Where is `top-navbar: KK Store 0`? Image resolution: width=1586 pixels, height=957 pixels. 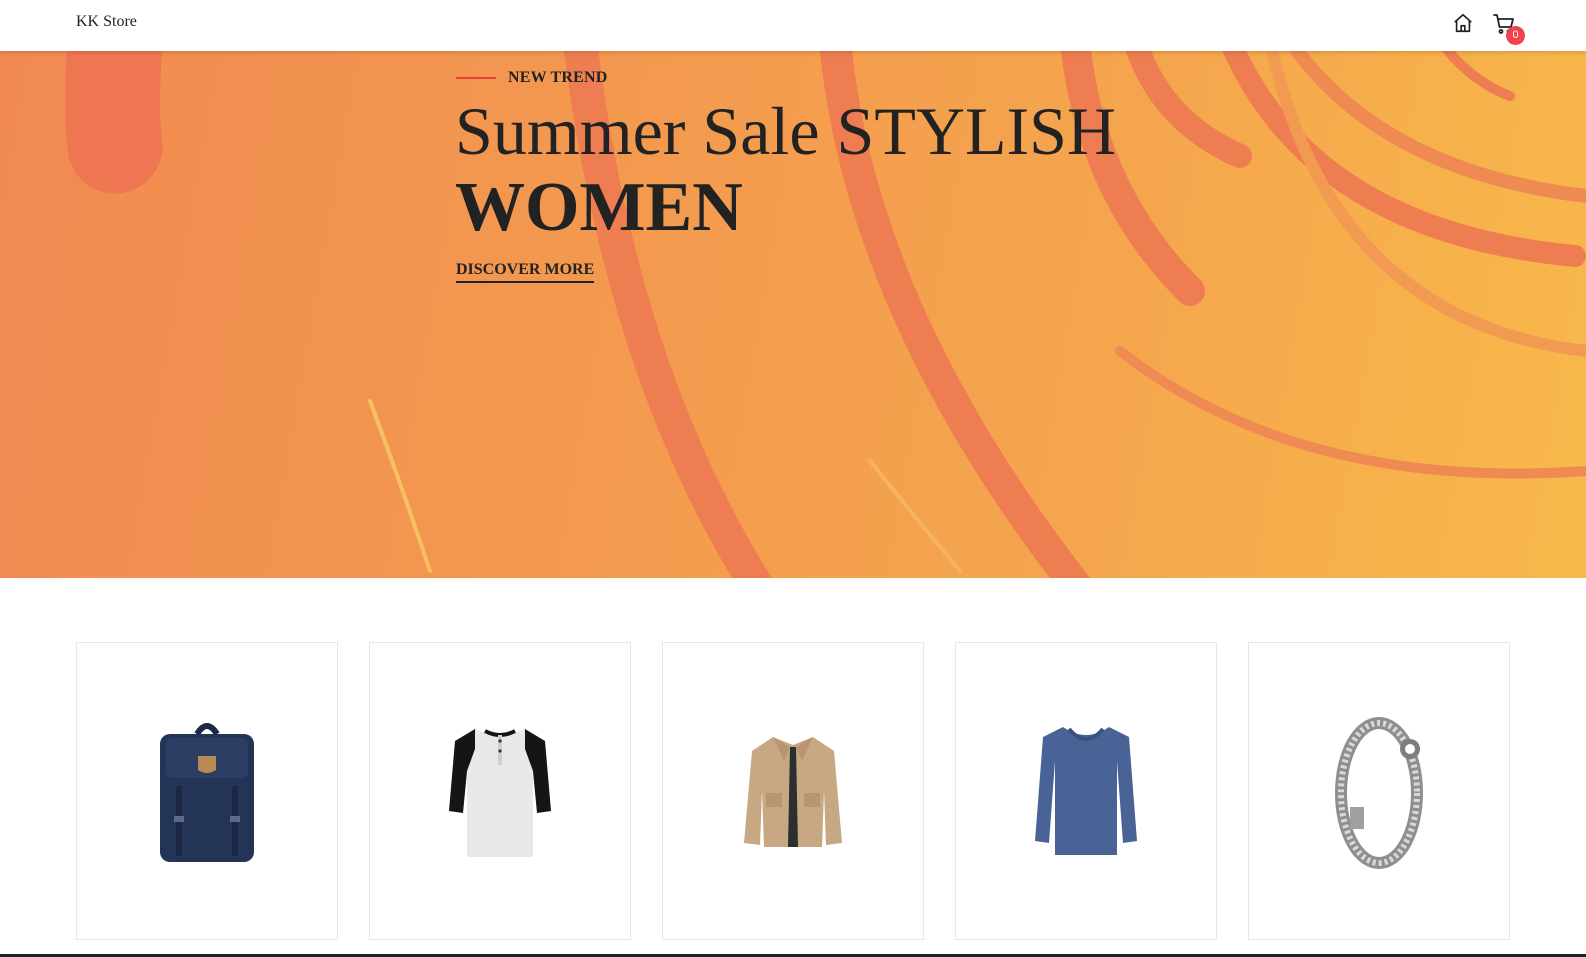 top-navbar: KK Store 0 is located at coordinates (793, 25).